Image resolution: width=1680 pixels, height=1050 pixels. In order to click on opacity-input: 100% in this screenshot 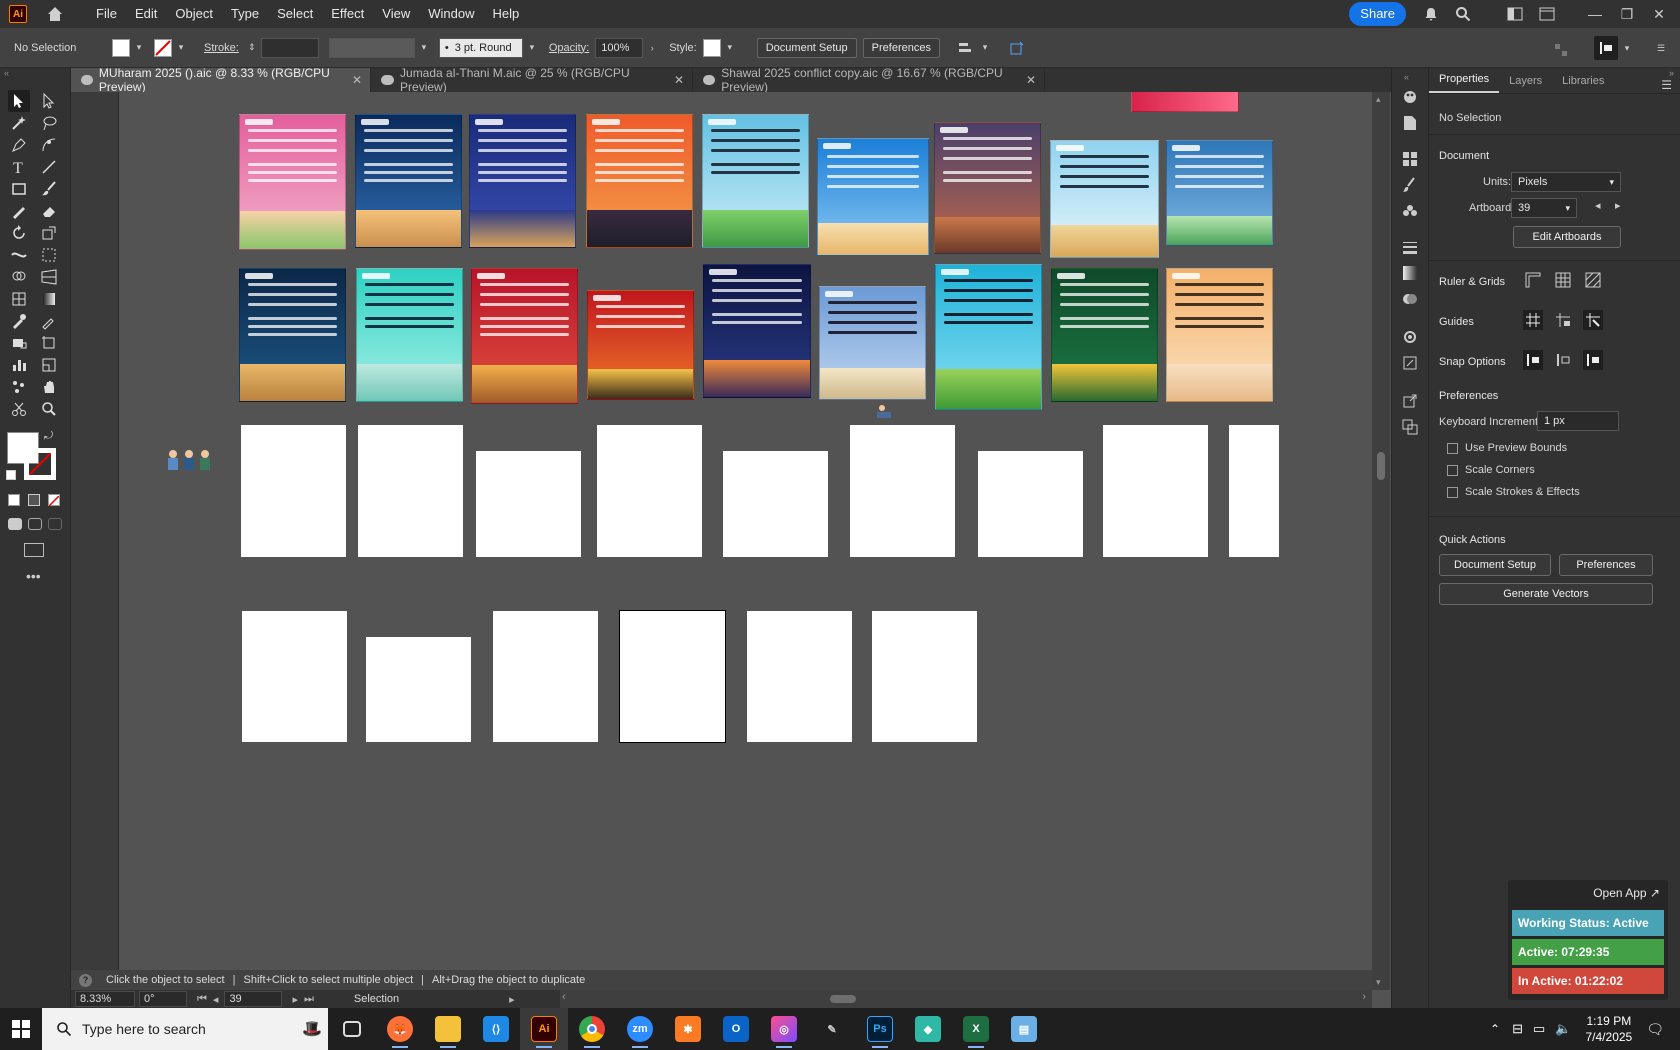, I will do `click(619, 47)`.